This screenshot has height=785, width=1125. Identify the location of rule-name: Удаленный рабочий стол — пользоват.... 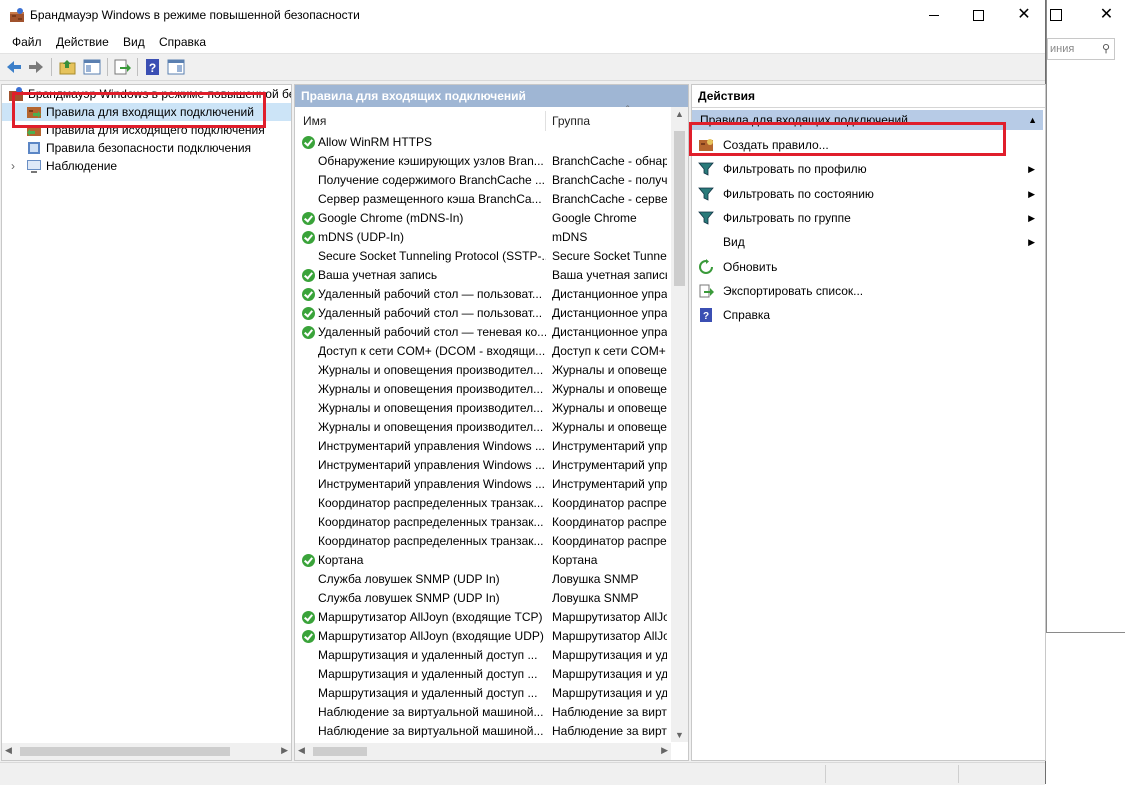
(430, 313).